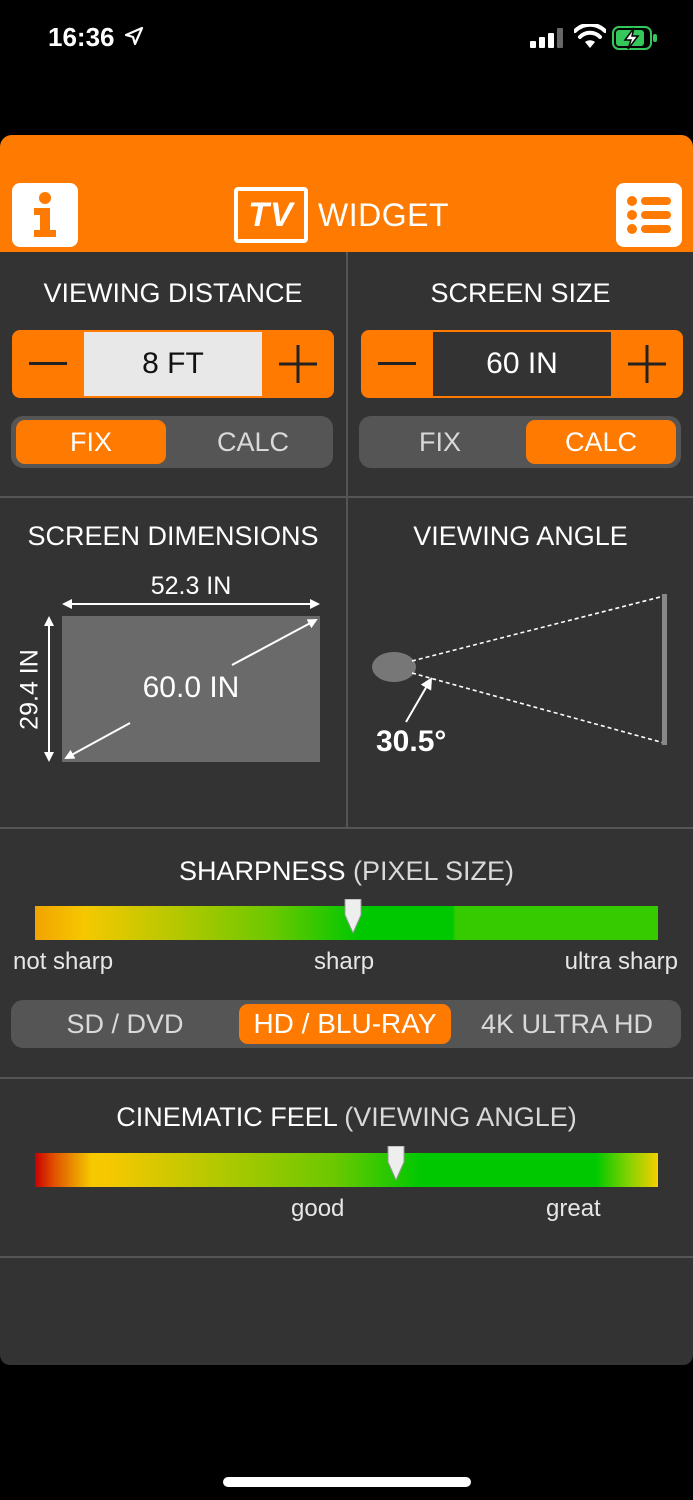 The height and width of the screenshot is (1500, 693). What do you see at coordinates (81, 37) in the screenshot?
I see `status-time: 16:36` at bounding box center [81, 37].